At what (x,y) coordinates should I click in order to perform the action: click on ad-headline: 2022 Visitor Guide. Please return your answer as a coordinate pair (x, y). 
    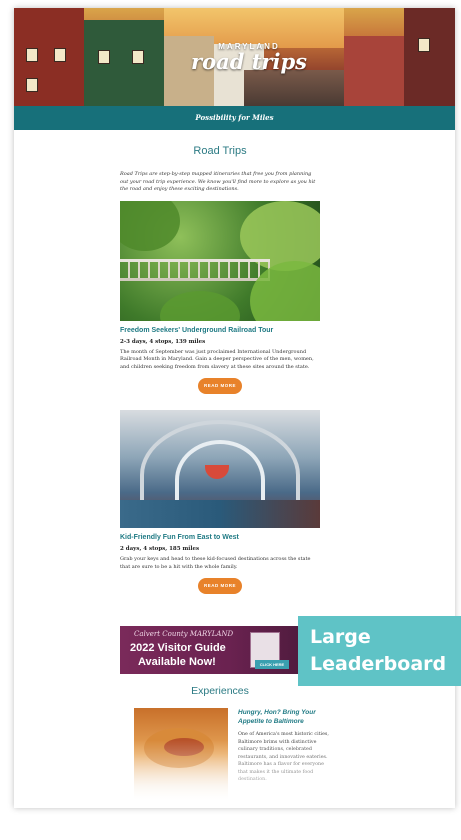
    Looking at the image, I should click on (178, 648).